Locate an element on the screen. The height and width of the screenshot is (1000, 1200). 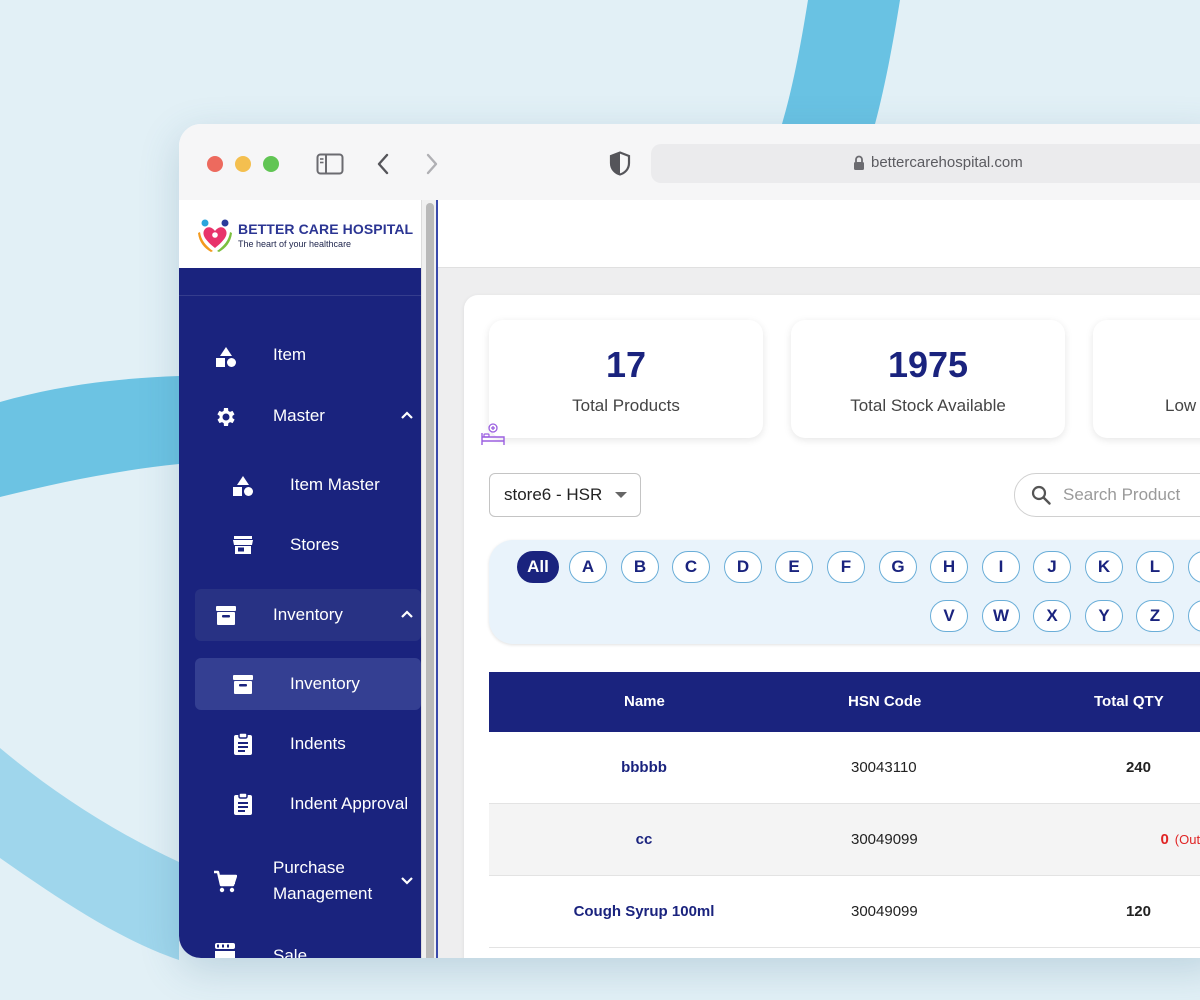
url-text: bettercarehospital.com is located at coordinates (947, 162).